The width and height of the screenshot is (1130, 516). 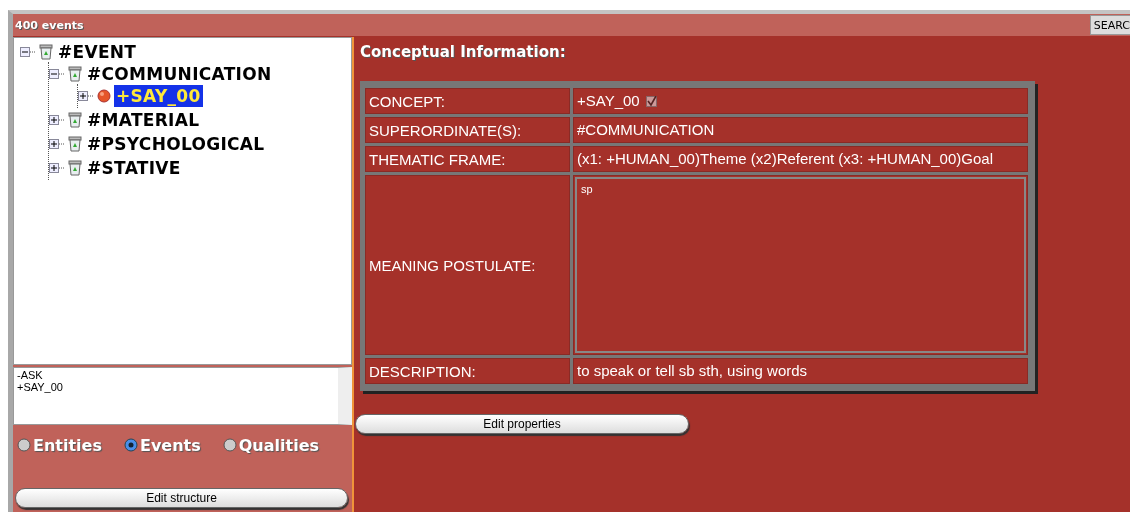 I want to click on field-label: CONCEPT:, so click(x=467, y=101).